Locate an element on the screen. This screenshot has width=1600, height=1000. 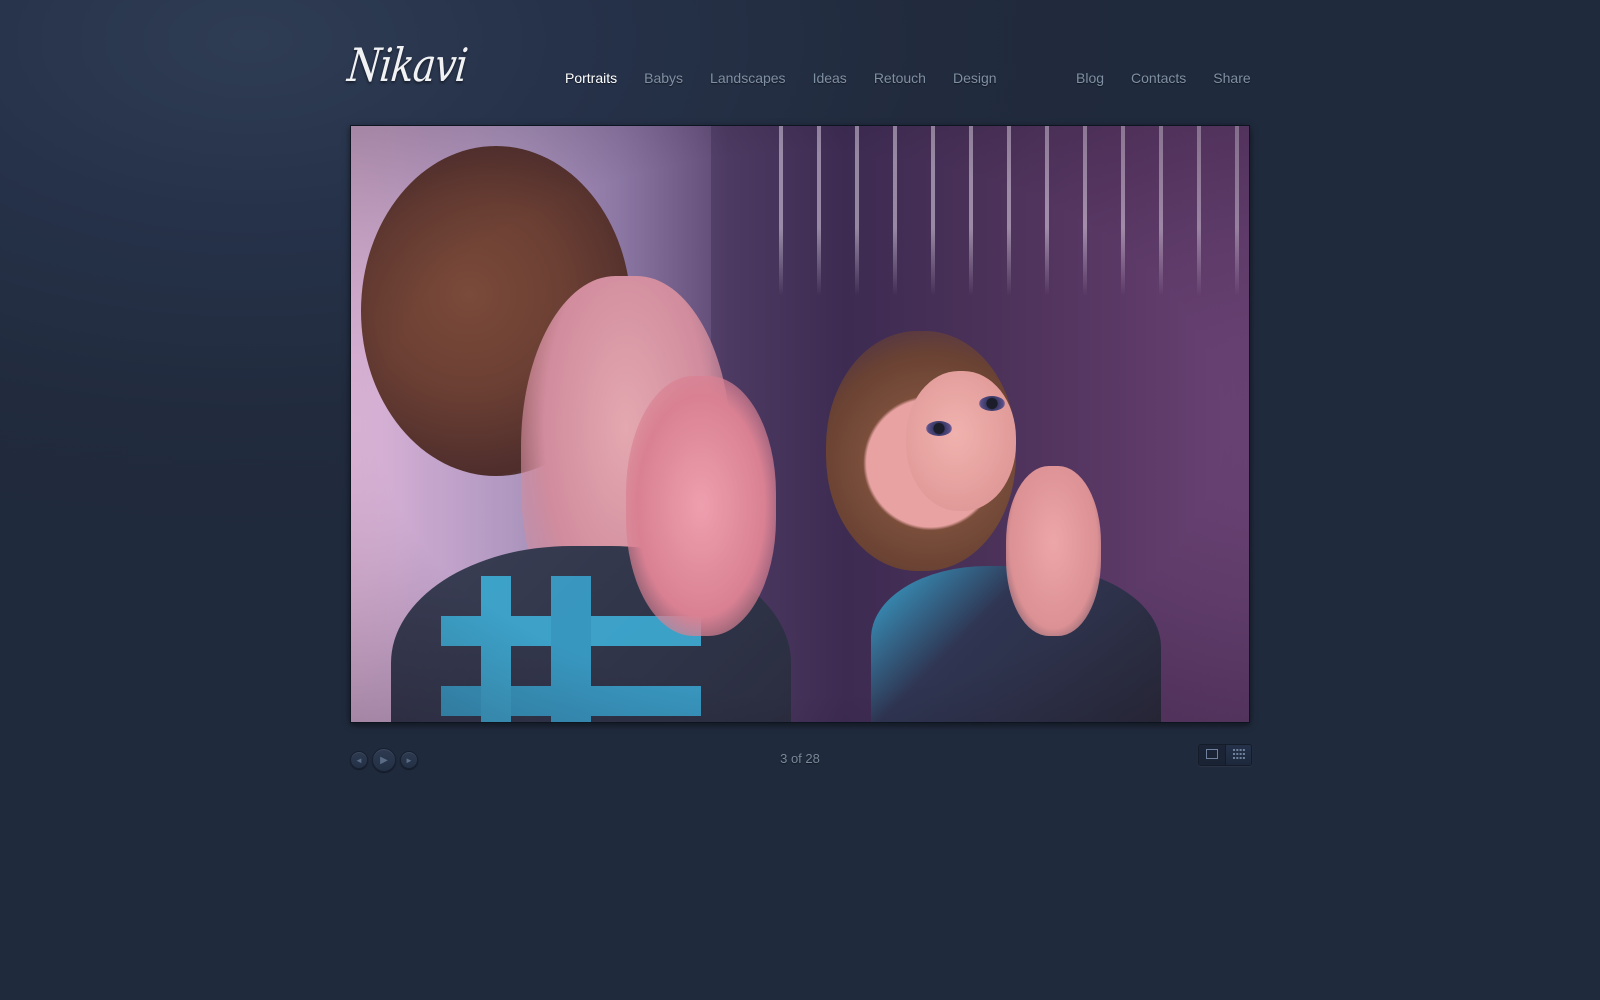
nav-item-contacts: Contacts is located at coordinates (1158, 78).